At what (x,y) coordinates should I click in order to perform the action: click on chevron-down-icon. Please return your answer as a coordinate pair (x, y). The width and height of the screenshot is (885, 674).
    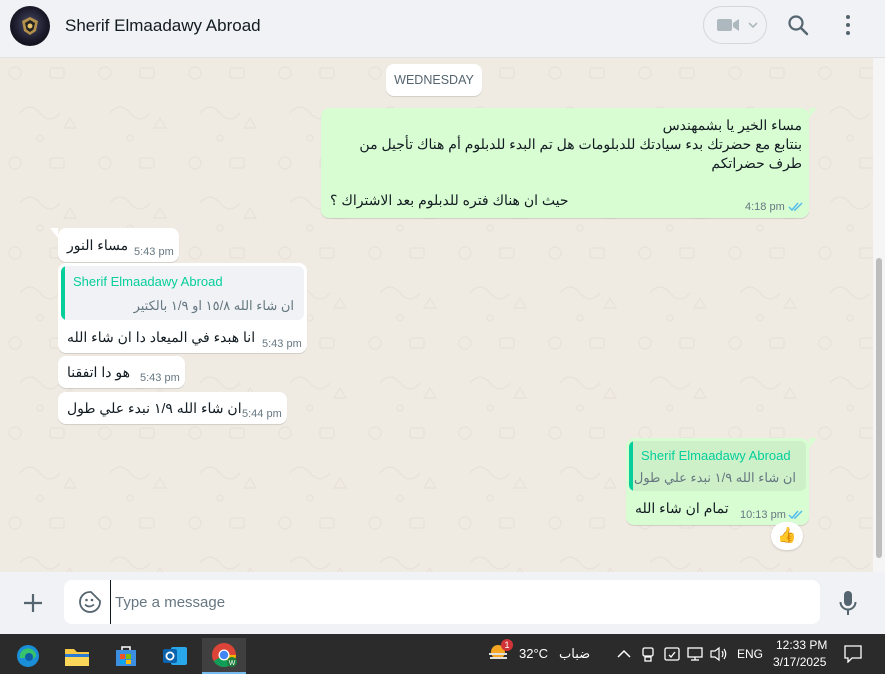
    Looking at the image, I should click on (753, 25).